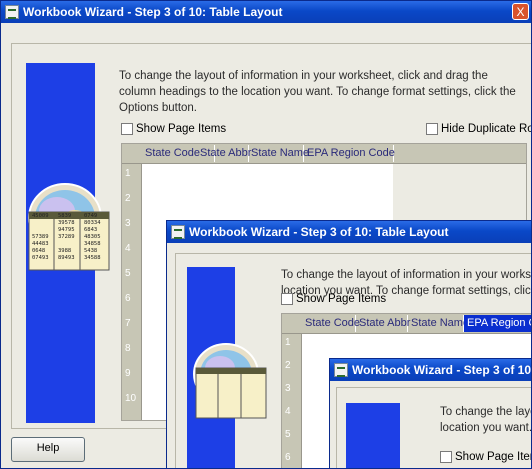 This screenshot has width=532, height=469. What do you see at coordinates (486, 428) in the screenshot?
I see `nested2-instructions-line2: location you want. To c` at bounding box center [486, 428].